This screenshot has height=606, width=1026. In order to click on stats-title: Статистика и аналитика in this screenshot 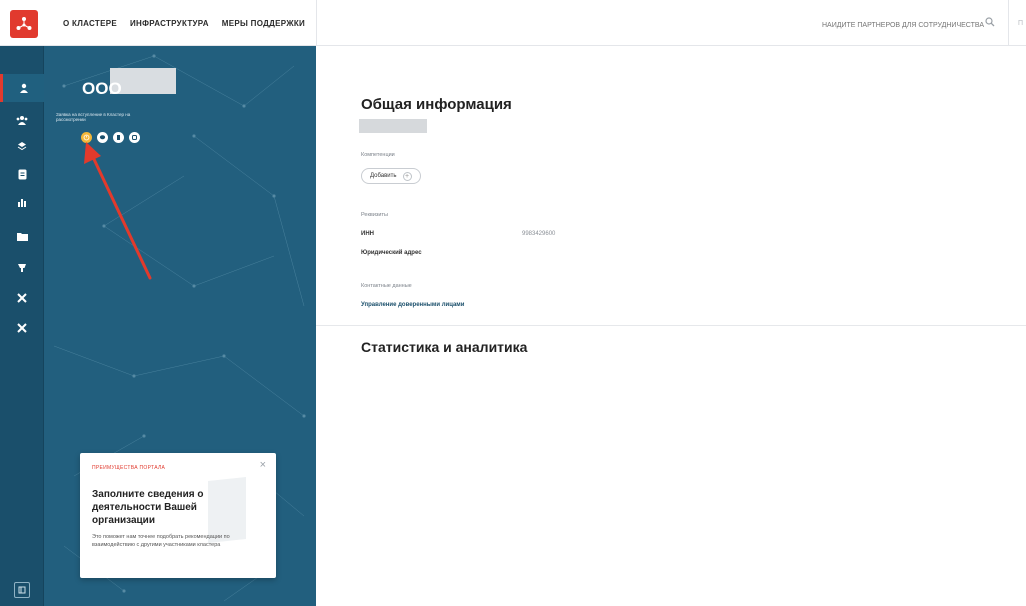, I will do `click(444, 347)`.